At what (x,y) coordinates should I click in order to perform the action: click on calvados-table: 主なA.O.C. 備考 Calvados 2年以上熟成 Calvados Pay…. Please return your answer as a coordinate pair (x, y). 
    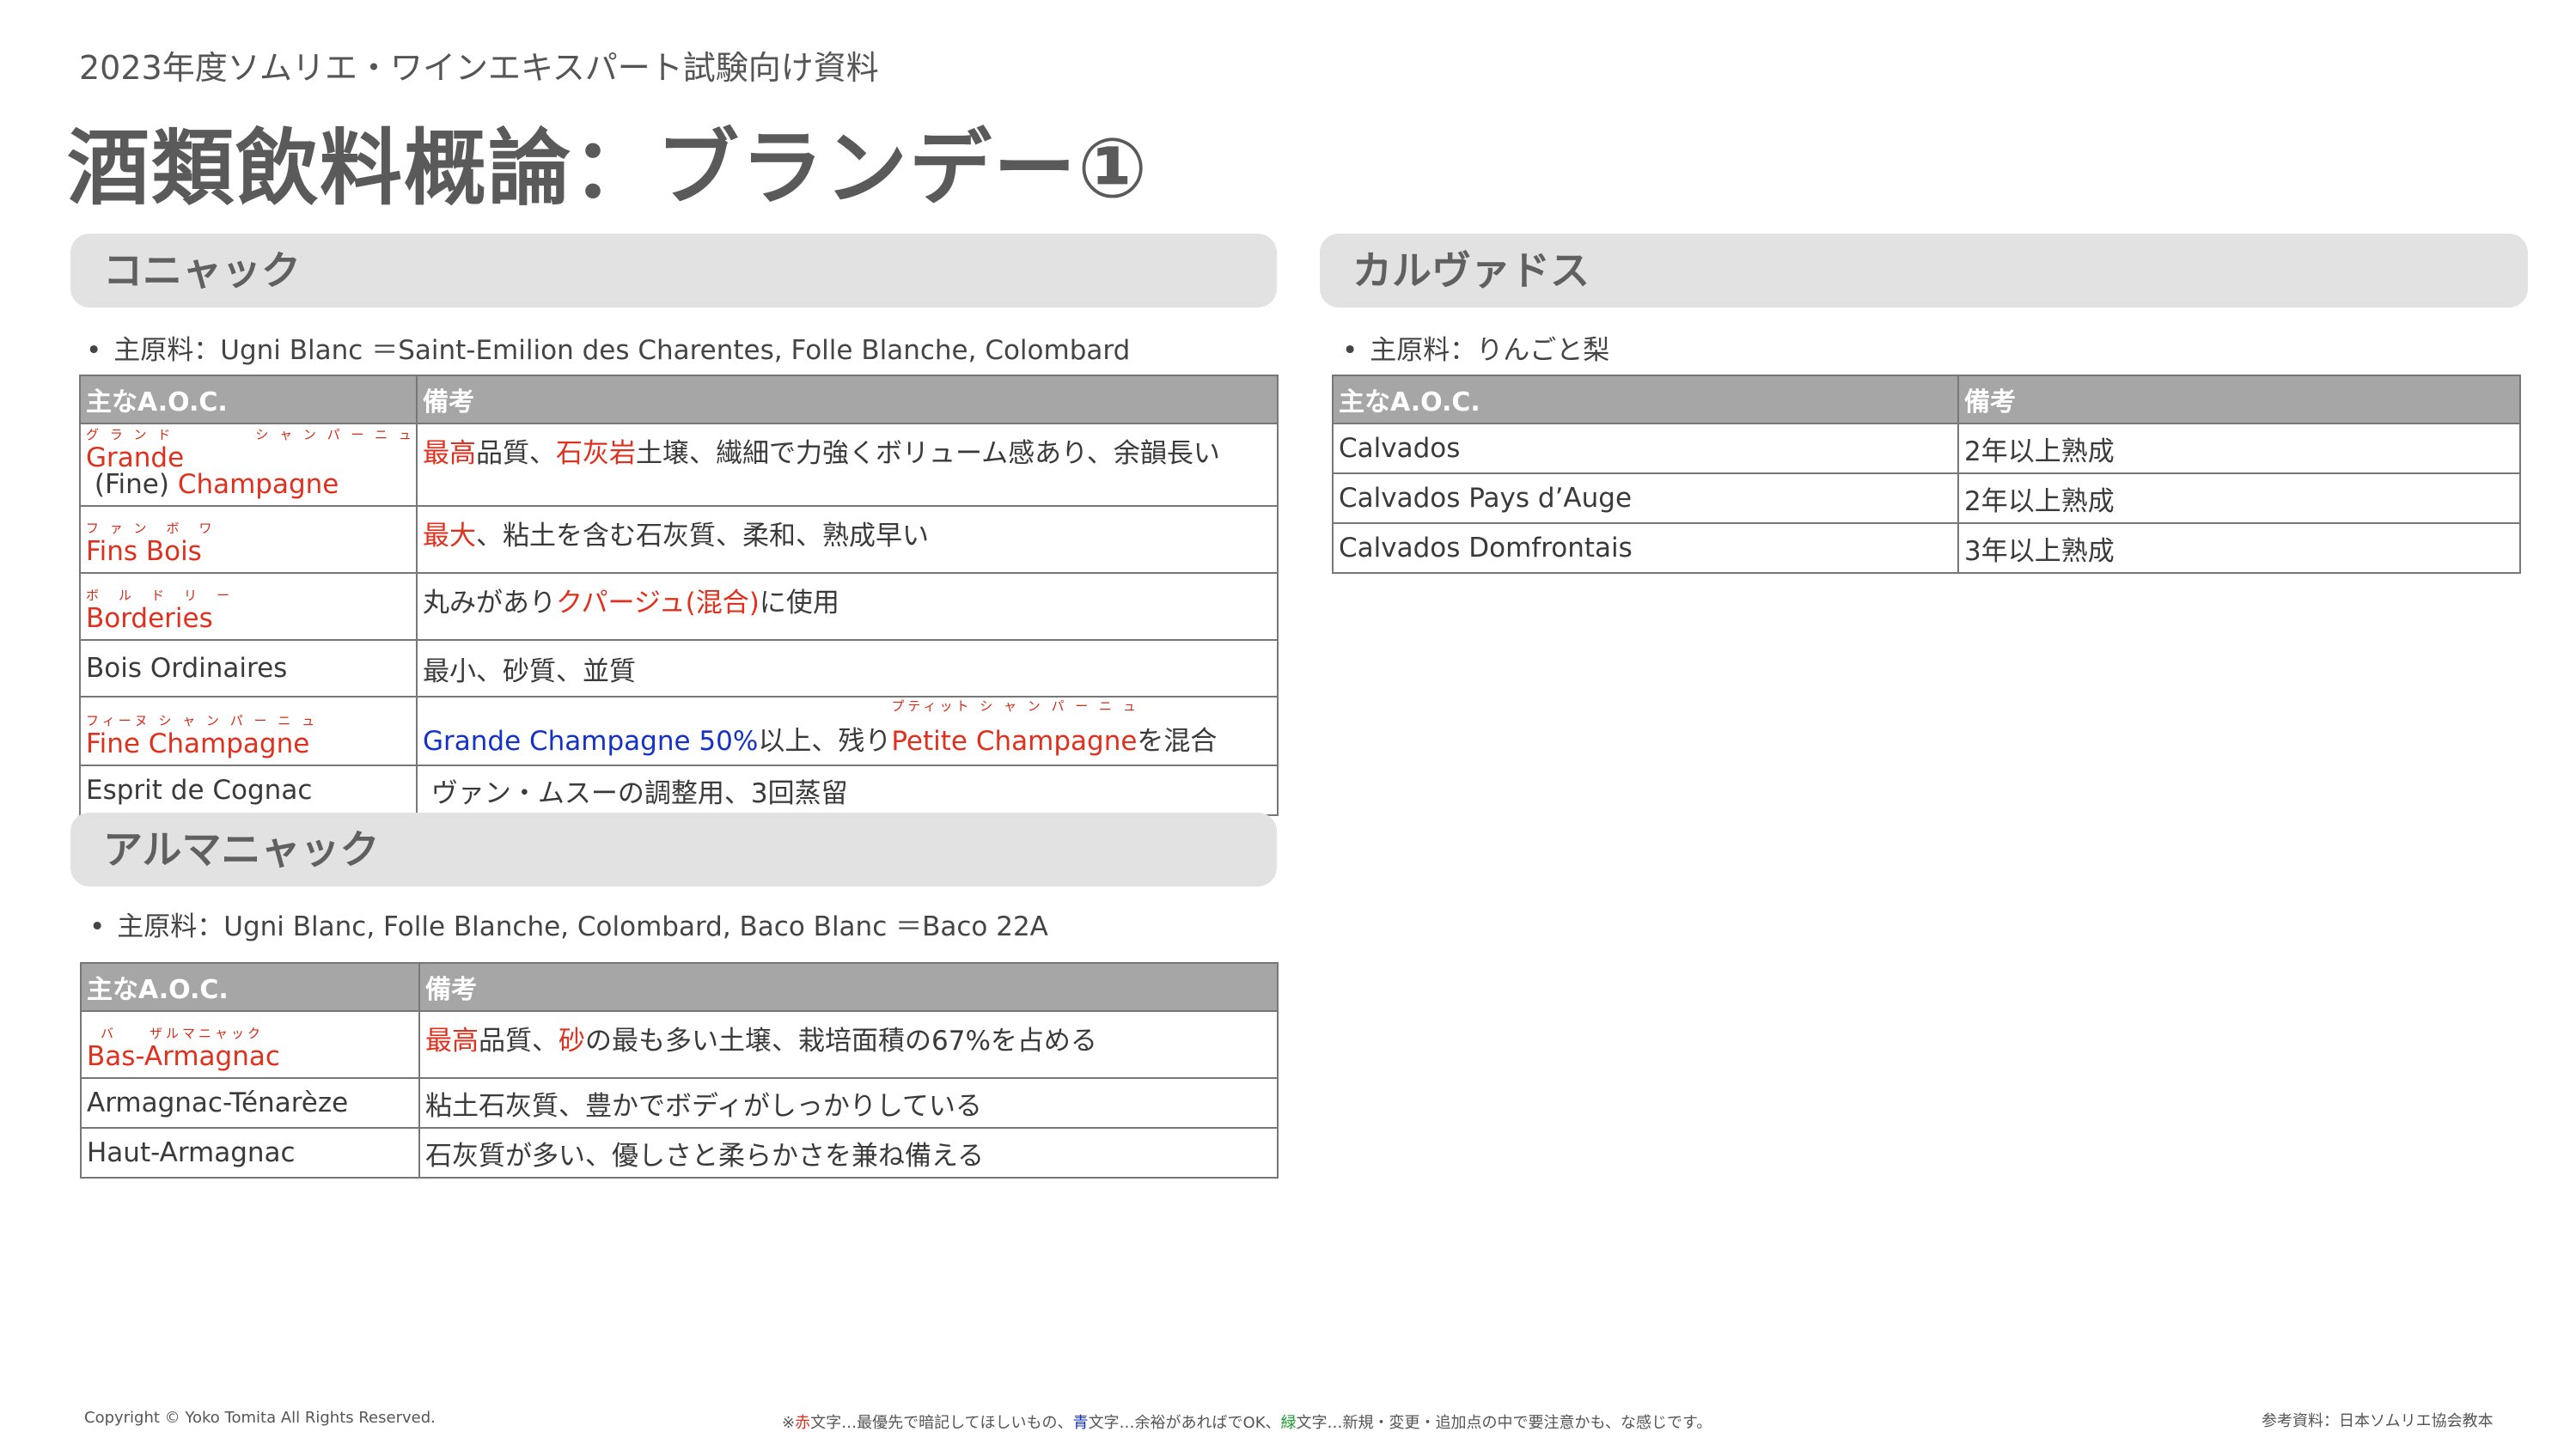
    Looking at the image, I should click on (1927, 474).